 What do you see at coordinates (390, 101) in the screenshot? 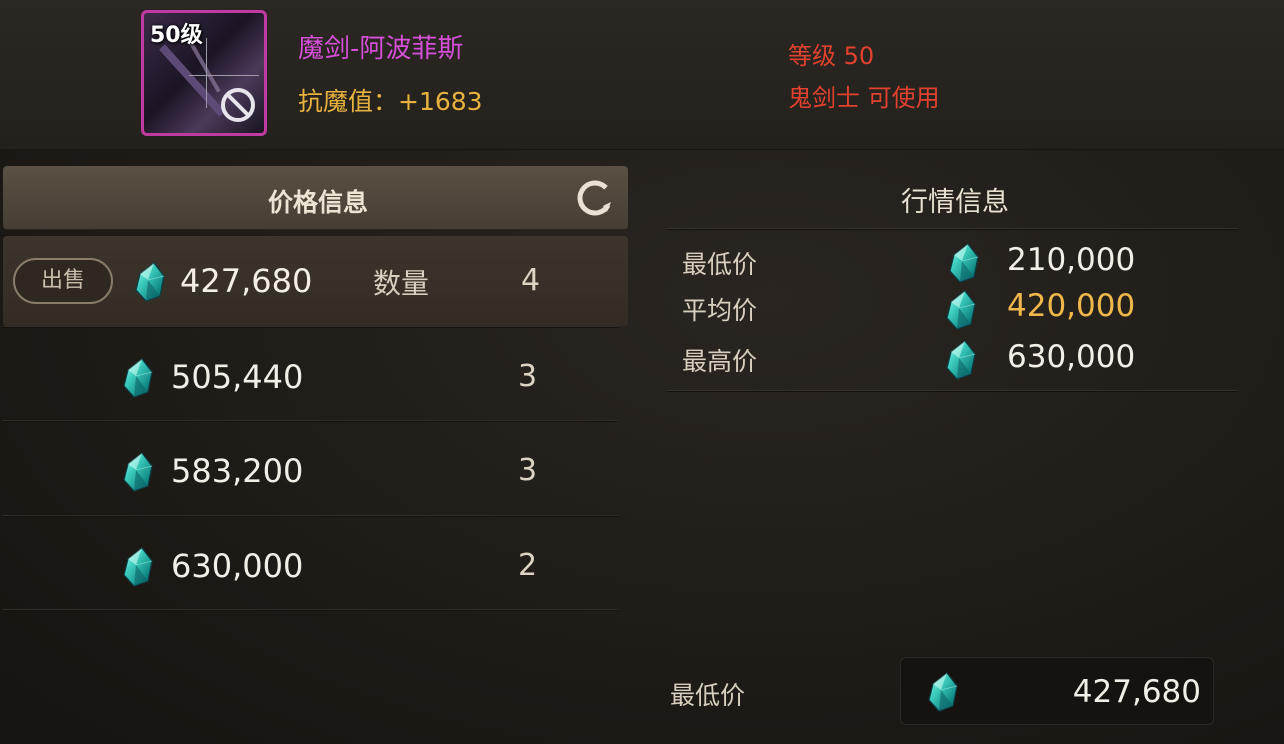
I see `item-stat: 抗魔值：+1683` at bounding box center [390, 101].